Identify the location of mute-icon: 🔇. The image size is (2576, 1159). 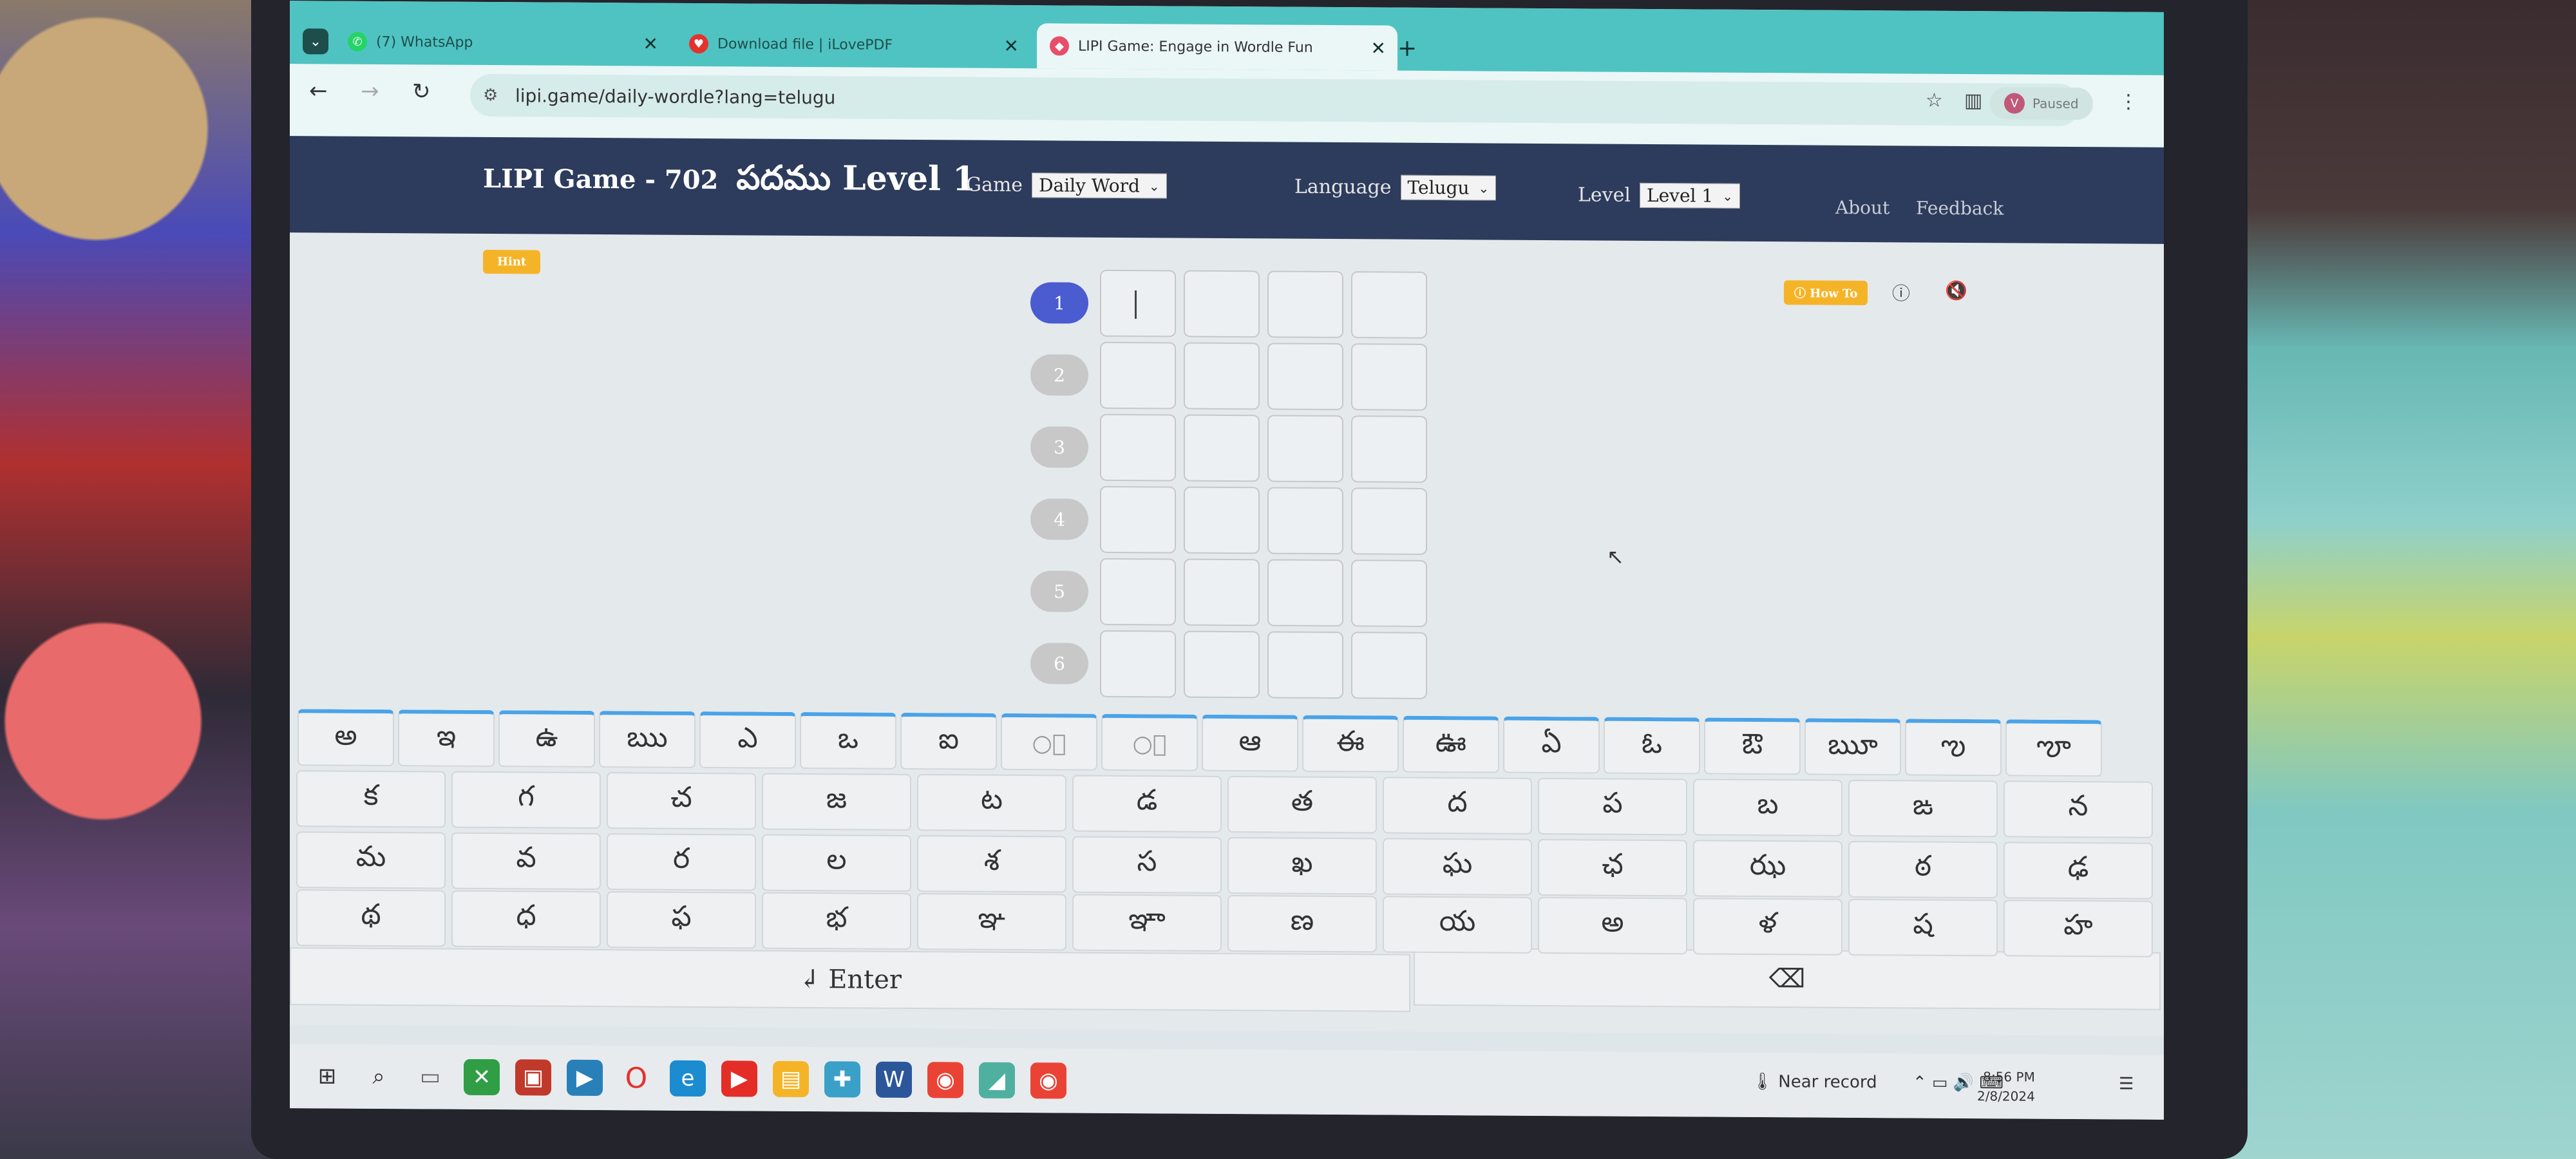
(1956, 290).